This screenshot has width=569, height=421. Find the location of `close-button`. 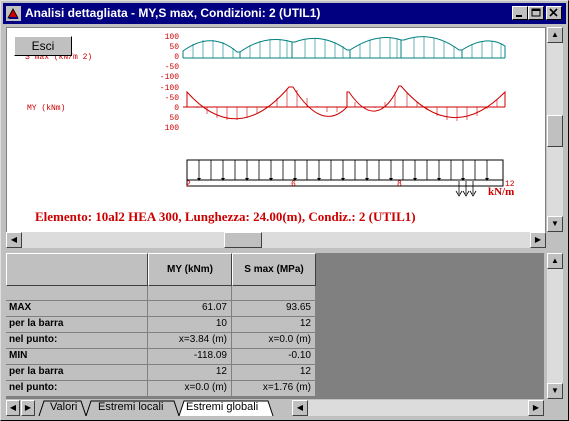

close-button is located at coordinates (554, 13).